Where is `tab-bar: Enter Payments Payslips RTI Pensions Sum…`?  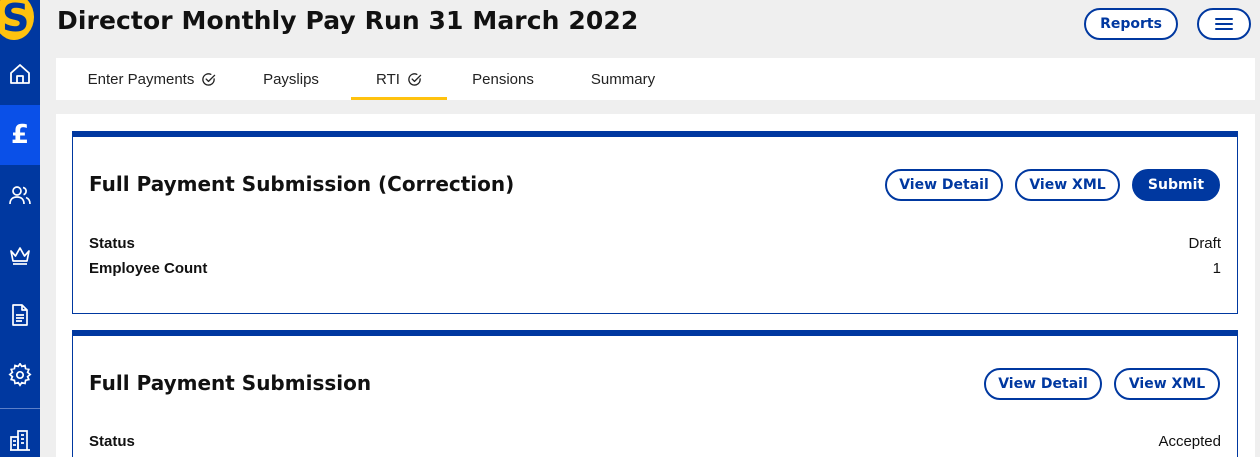
tab-bar: Enter Payments Payslips RTI Pensions Sum… is located at coordinates (655, 79).